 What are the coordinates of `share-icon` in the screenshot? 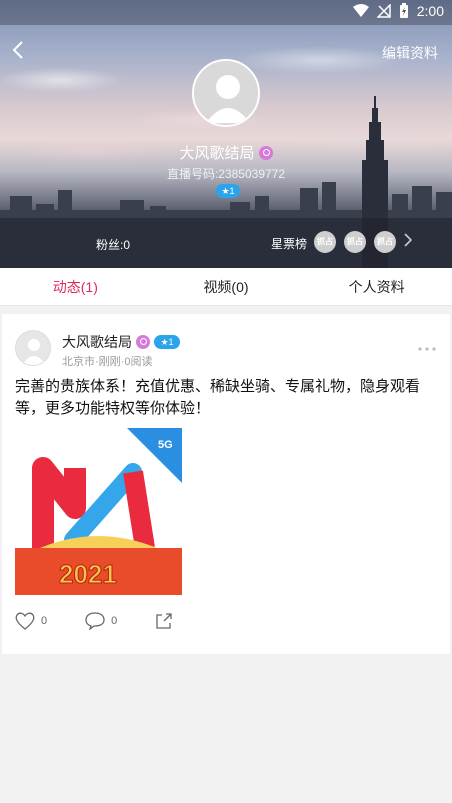 It's located at (164, 621).